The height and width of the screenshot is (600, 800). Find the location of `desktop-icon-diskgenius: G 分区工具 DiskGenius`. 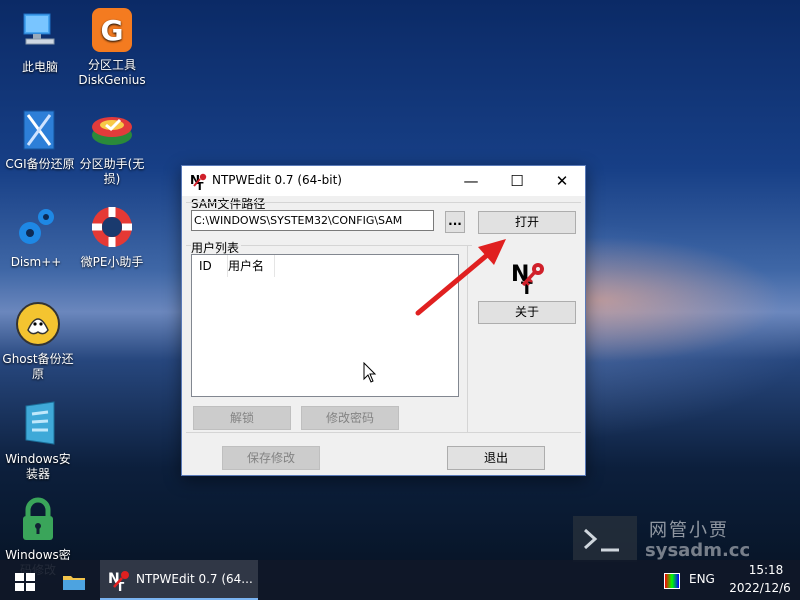

desktop-icon-diskgenius: G 分区工具 DiskGenius is located at coordinates (112, 47).